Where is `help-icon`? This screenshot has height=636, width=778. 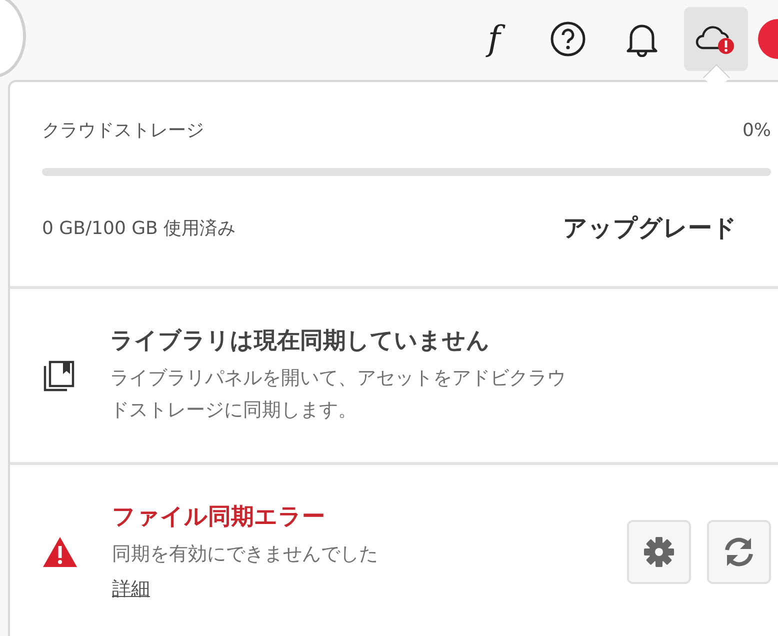 help-icon is located at coordinates (568, 39).